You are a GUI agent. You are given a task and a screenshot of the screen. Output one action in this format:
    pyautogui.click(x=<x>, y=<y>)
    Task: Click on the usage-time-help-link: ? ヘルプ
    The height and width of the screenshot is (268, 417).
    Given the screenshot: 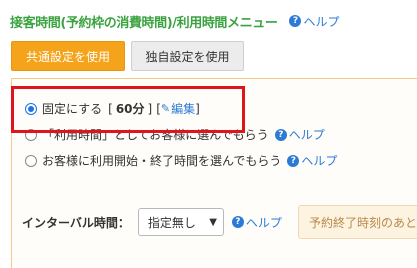 What is the action you would take?
    pyautogui.click(x=299, y=134)
    